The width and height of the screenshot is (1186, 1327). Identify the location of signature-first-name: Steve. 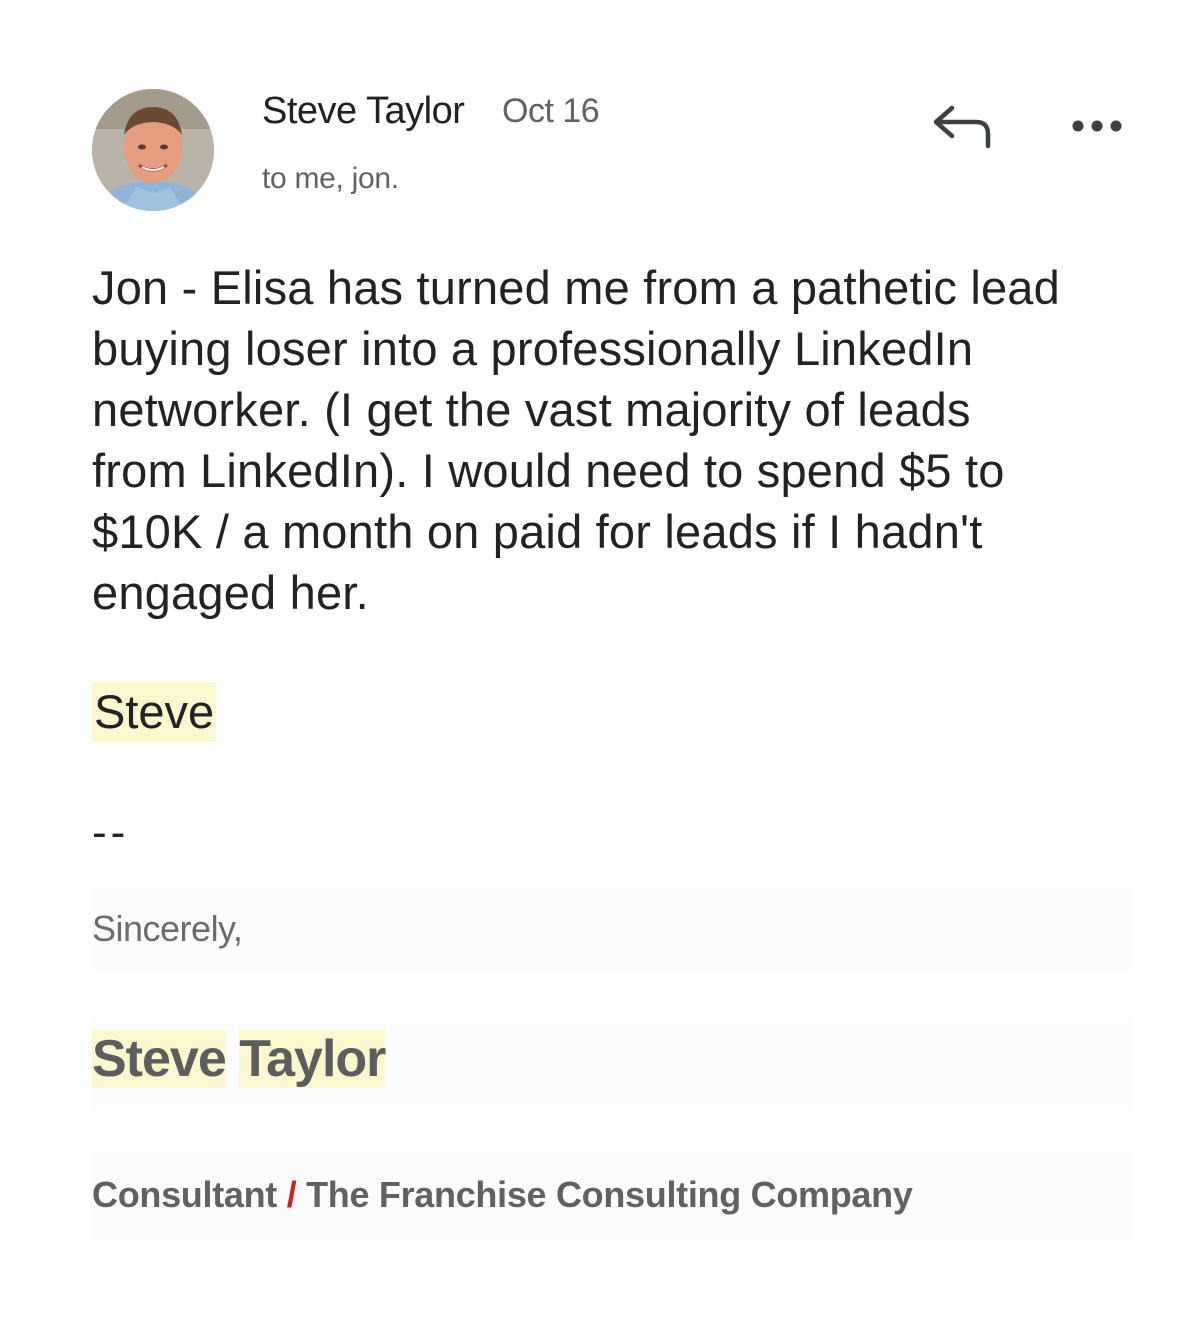
(159, 1059).